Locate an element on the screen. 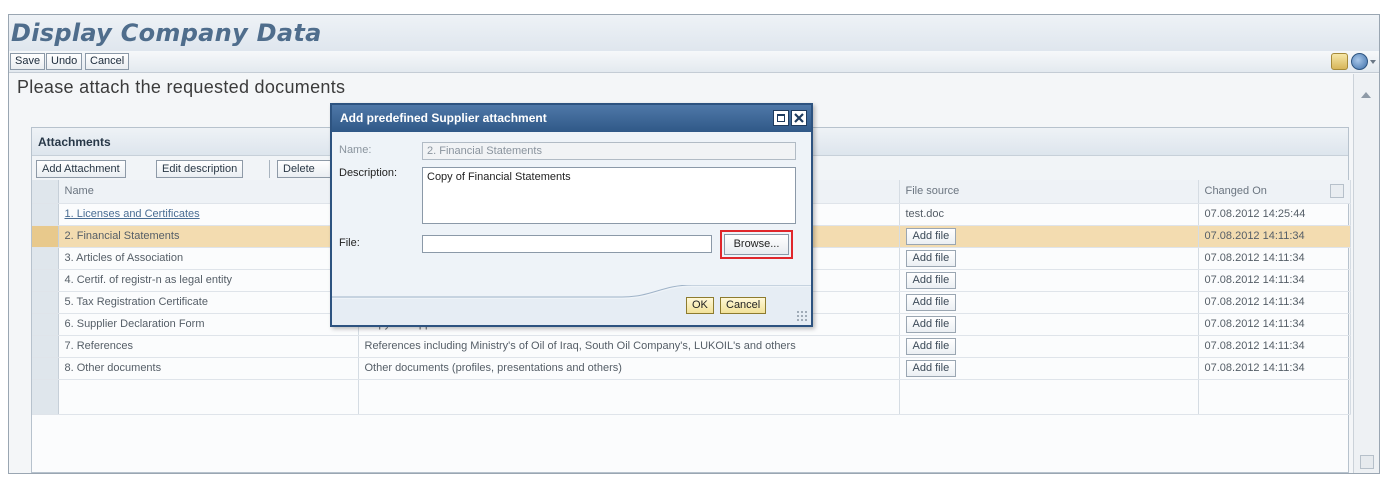 This screenshot has height=477, width=1390. row-name: 2. Financial Statements is located at coordinates (208, 236).